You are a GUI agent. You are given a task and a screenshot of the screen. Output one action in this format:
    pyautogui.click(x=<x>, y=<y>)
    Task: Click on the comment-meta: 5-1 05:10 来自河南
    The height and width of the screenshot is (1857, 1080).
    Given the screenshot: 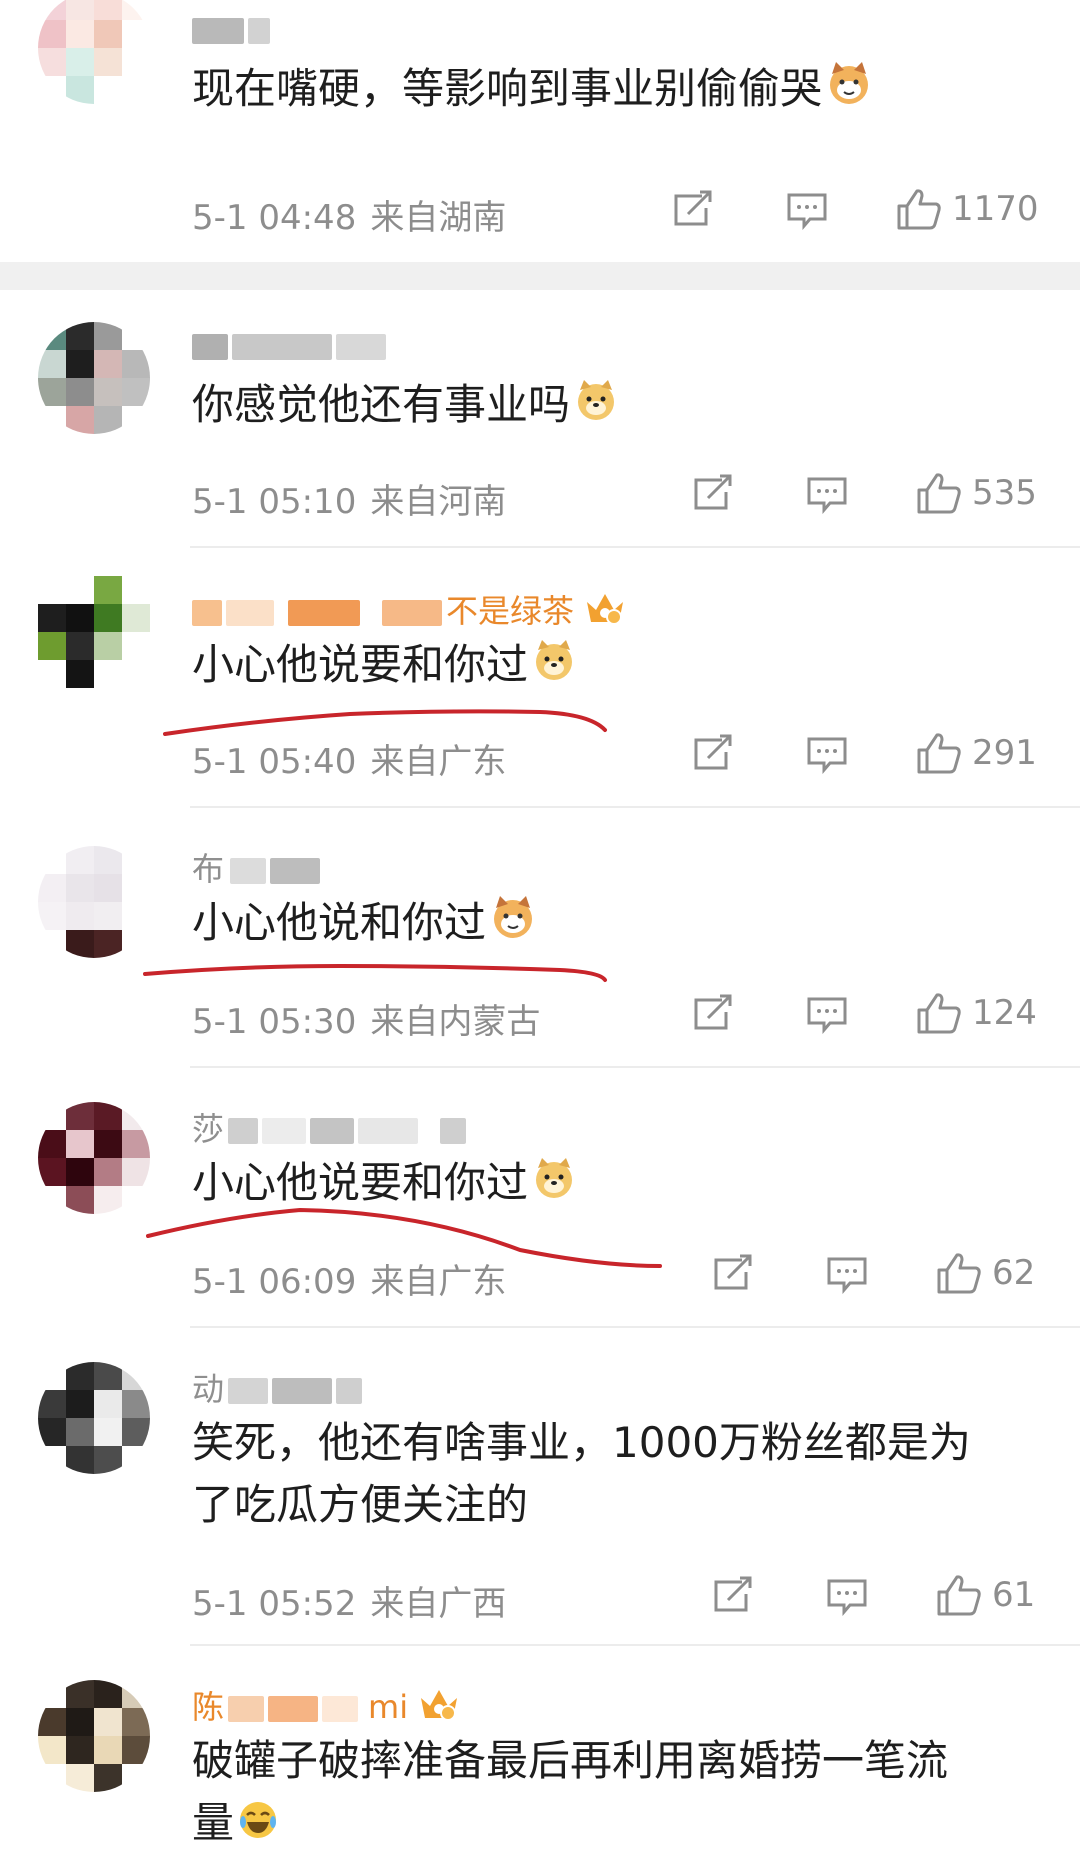 What is the action you would take?
    pyautogui.click(x=349, y=498)
    